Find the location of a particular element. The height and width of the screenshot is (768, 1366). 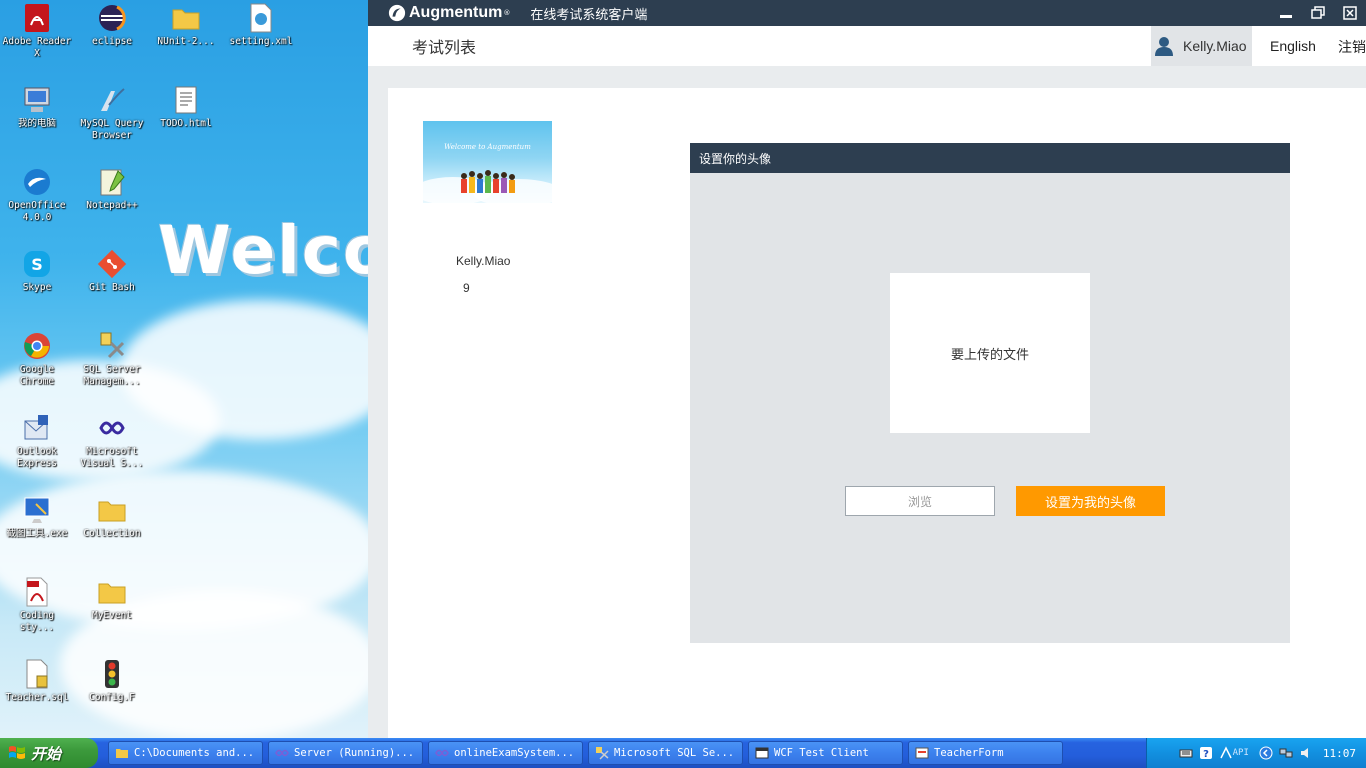

desktop-icon-google-chrome: Google Chrome is located at coordinates (37, 359).